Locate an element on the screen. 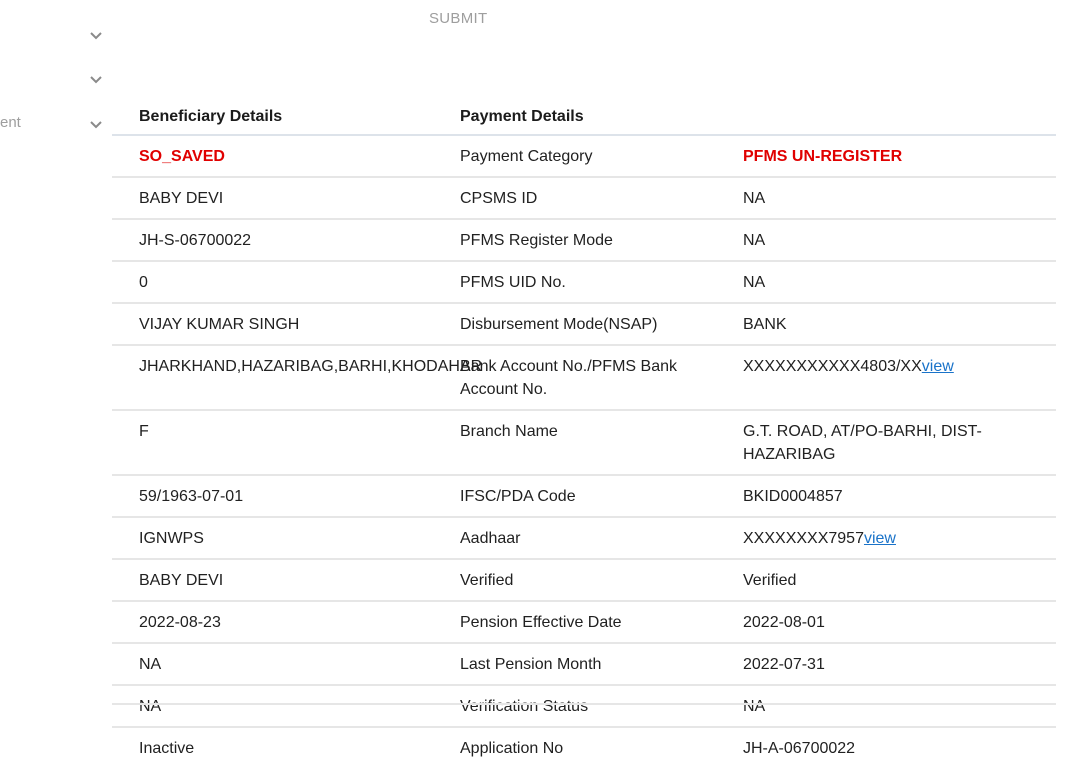  masked-aadhaar-number: XXXXXXXX7957 is located at coordinates (803, 538).